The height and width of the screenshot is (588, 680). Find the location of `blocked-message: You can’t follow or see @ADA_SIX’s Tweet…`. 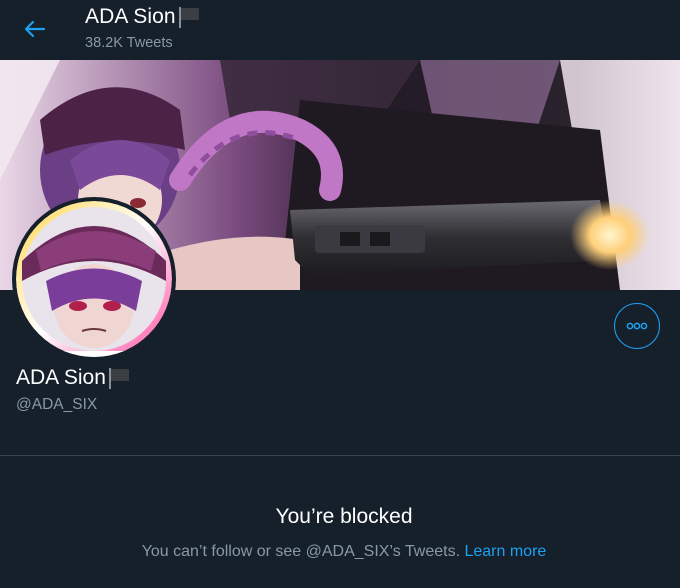

blocked-message: You can’t follow or see @ADA_SIX’s Tweet… is located at coordinates (340, 552).